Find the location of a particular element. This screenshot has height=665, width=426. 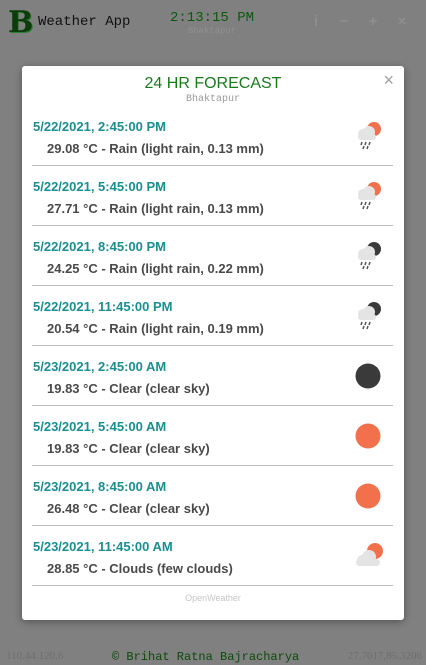

forecast-description: 28.85 °C - Clouds (few clouds) is located at coordinates (140, 568).